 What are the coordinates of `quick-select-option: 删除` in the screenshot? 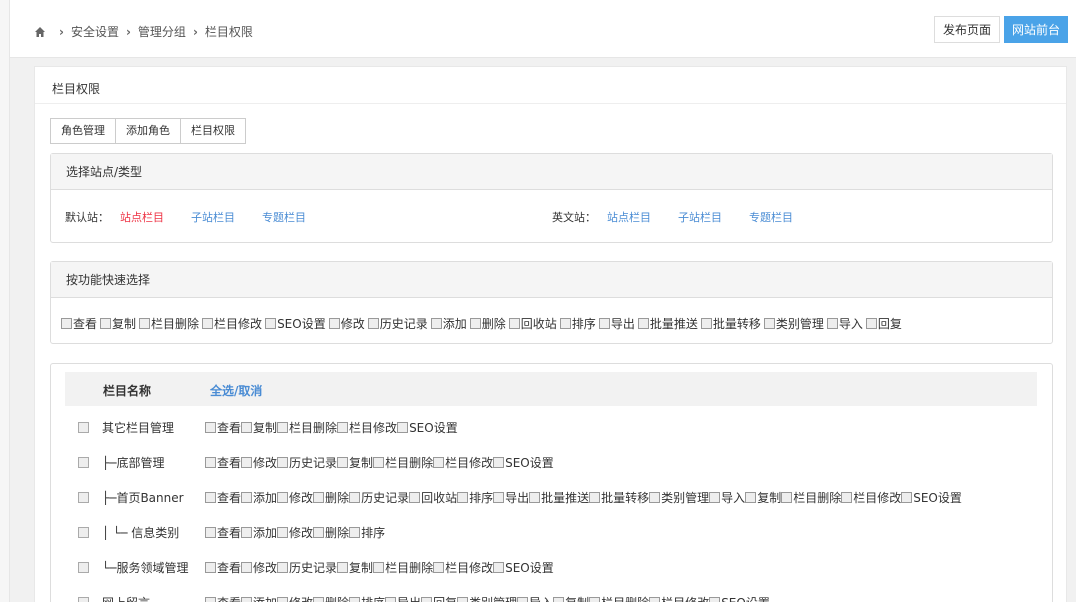 It's located at (487, 323).